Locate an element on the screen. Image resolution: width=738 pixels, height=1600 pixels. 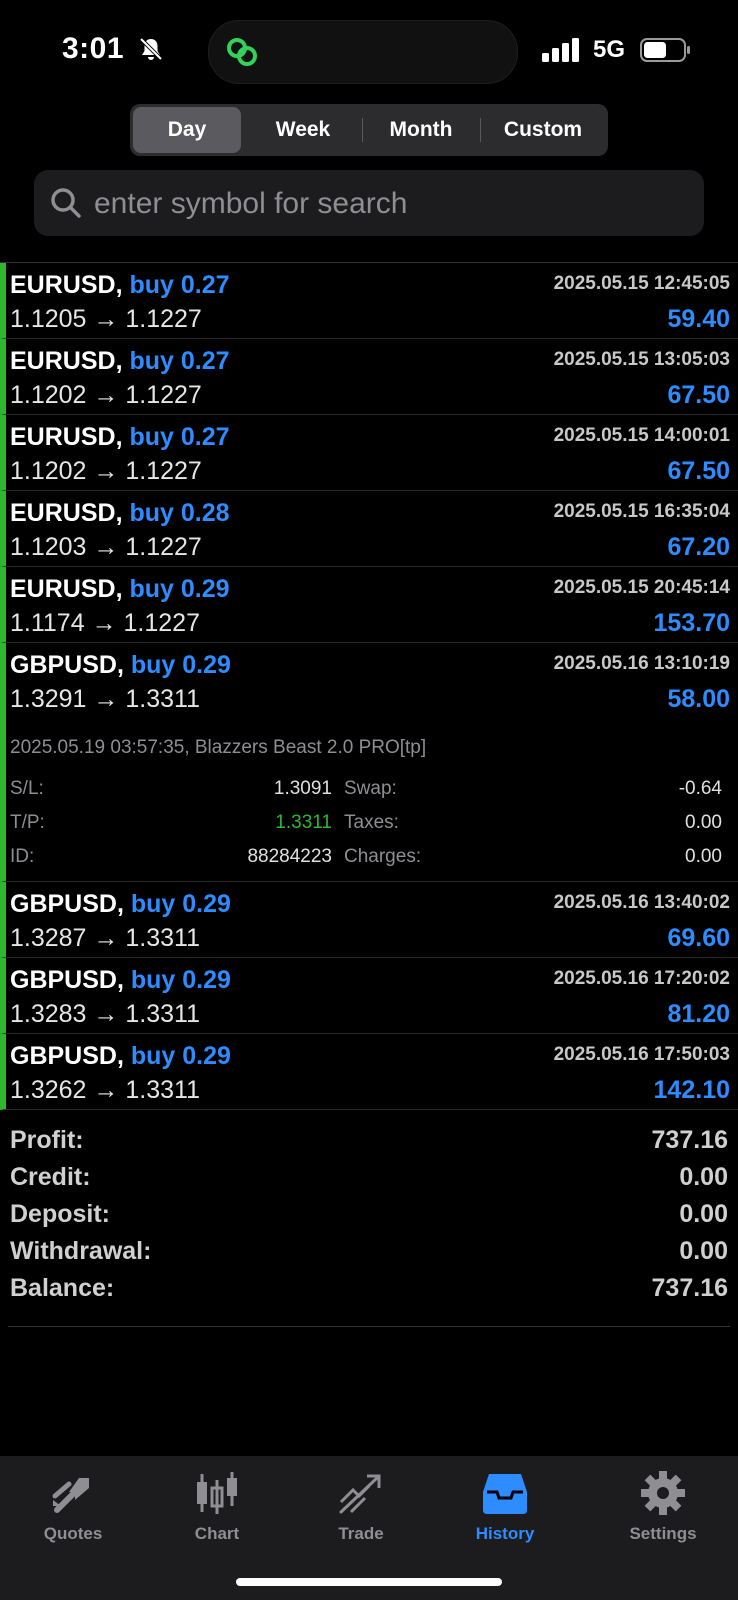
deal-profit: 81.20 is located at coordinates (698, 1014).